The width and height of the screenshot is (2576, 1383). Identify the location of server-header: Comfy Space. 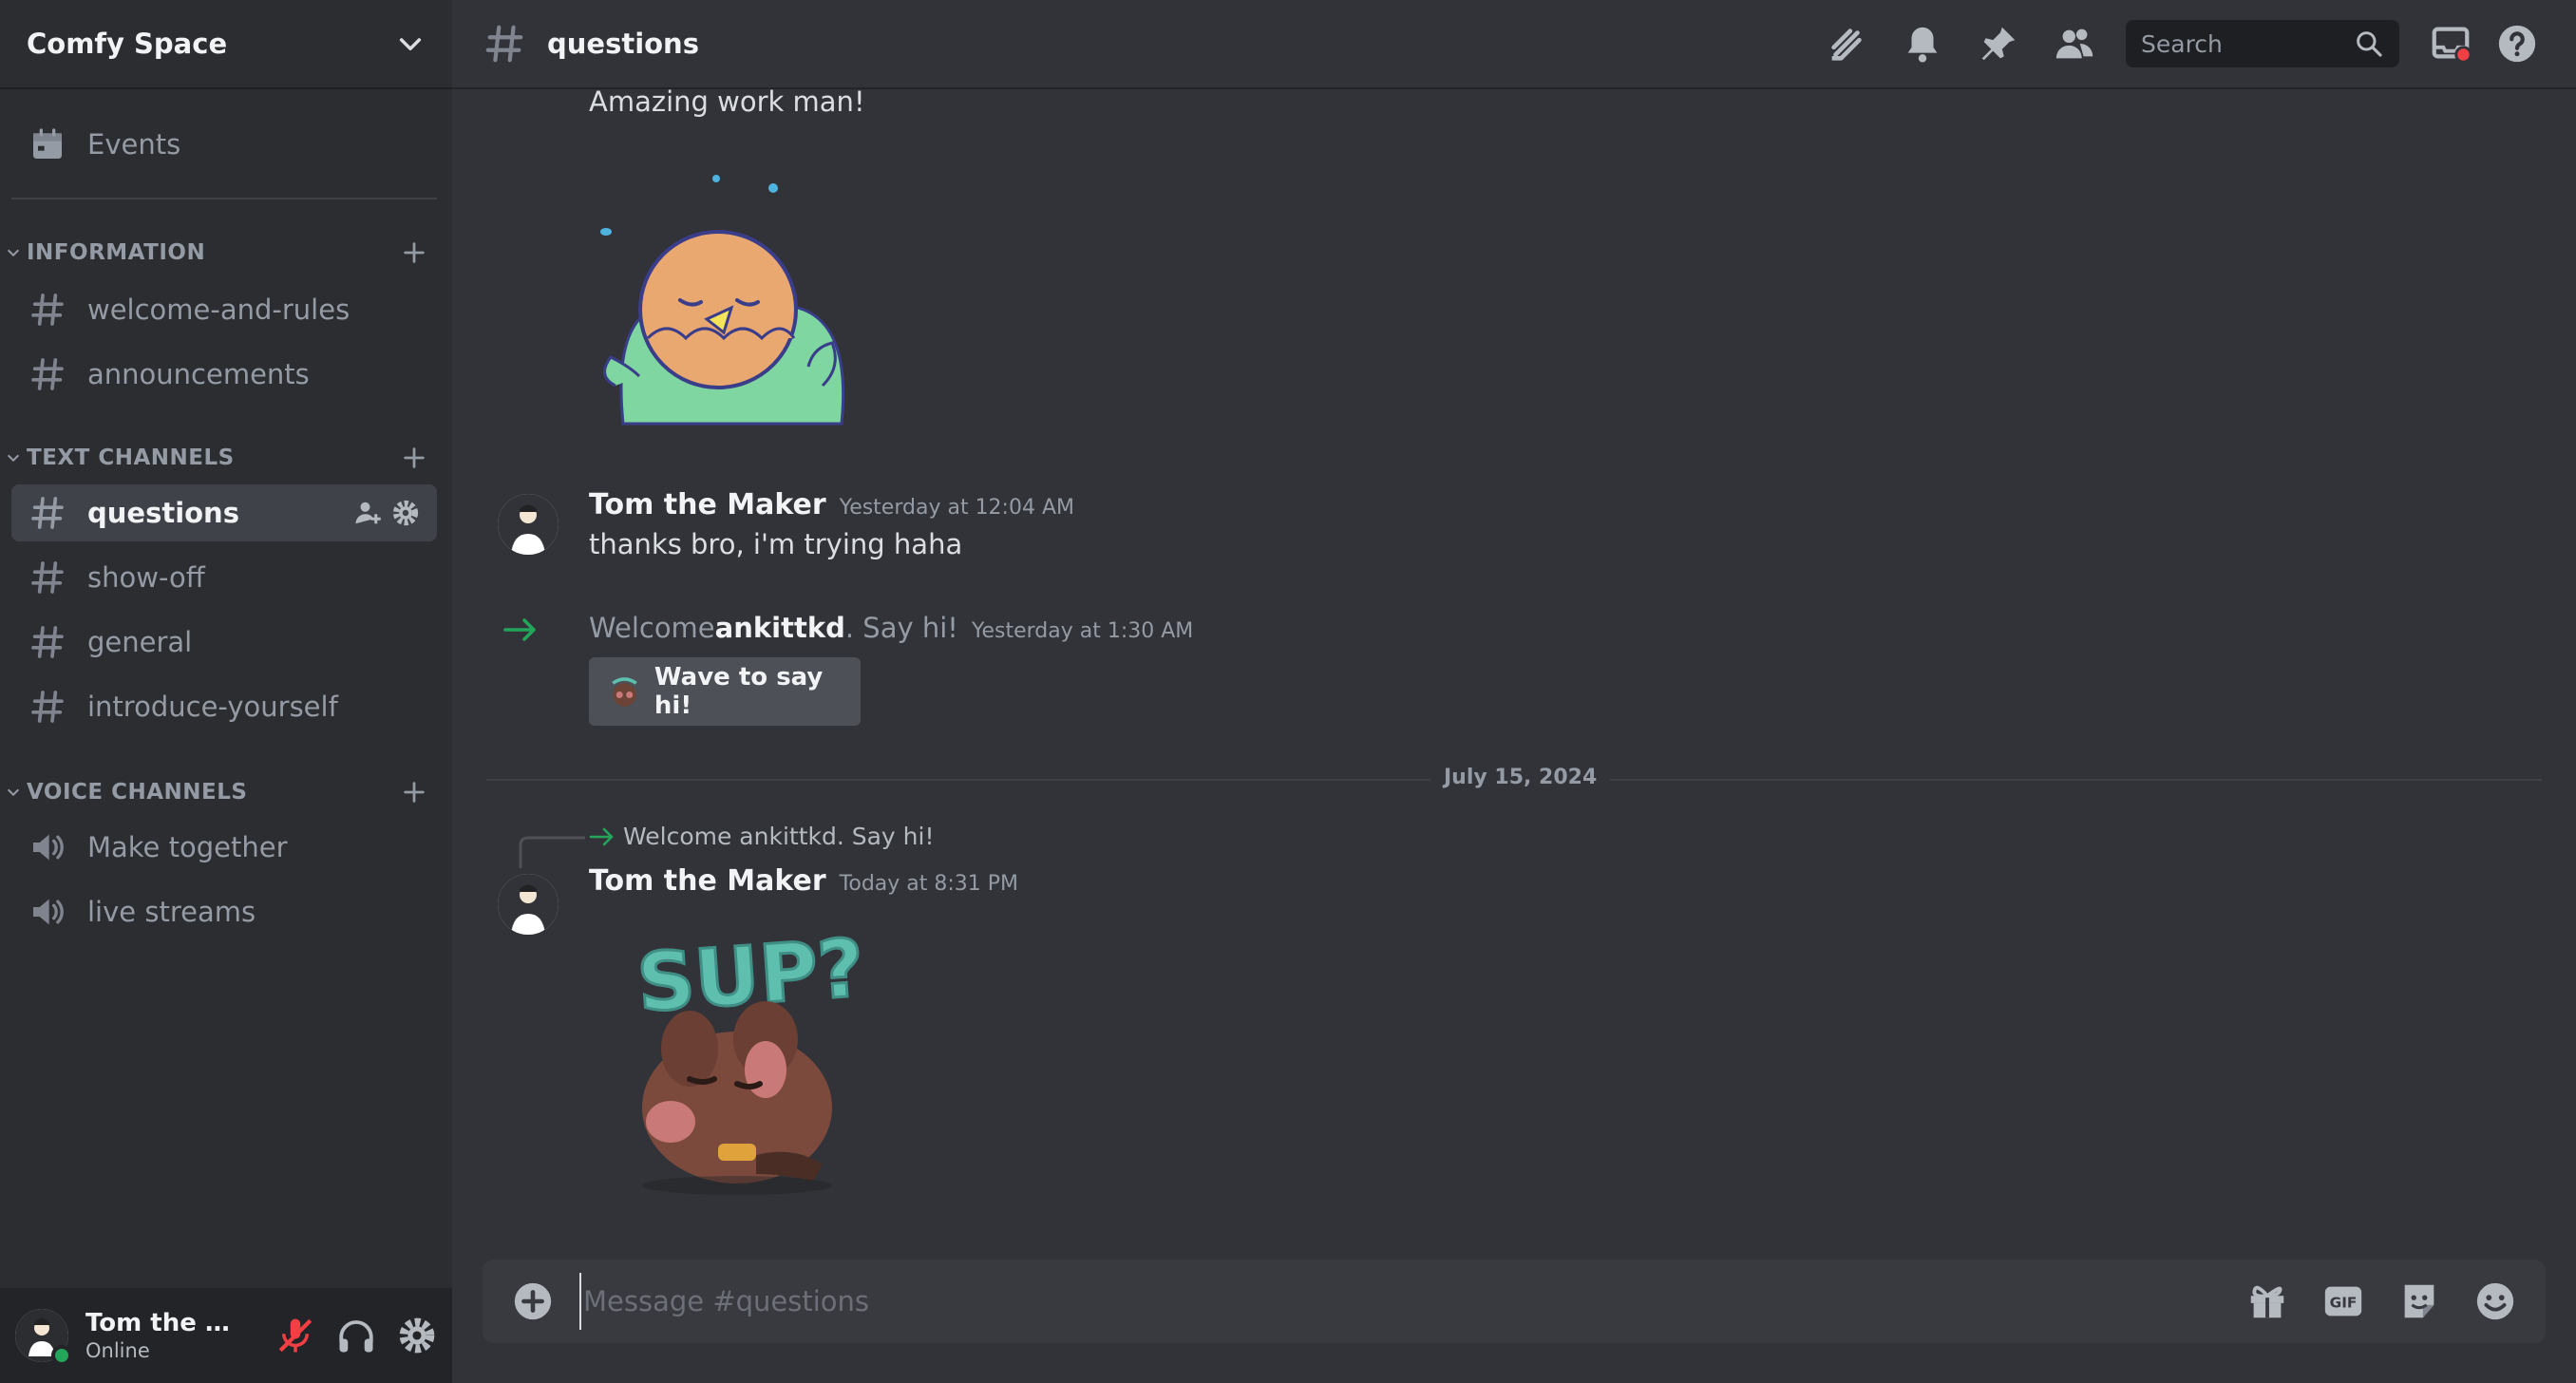
(226, 44).